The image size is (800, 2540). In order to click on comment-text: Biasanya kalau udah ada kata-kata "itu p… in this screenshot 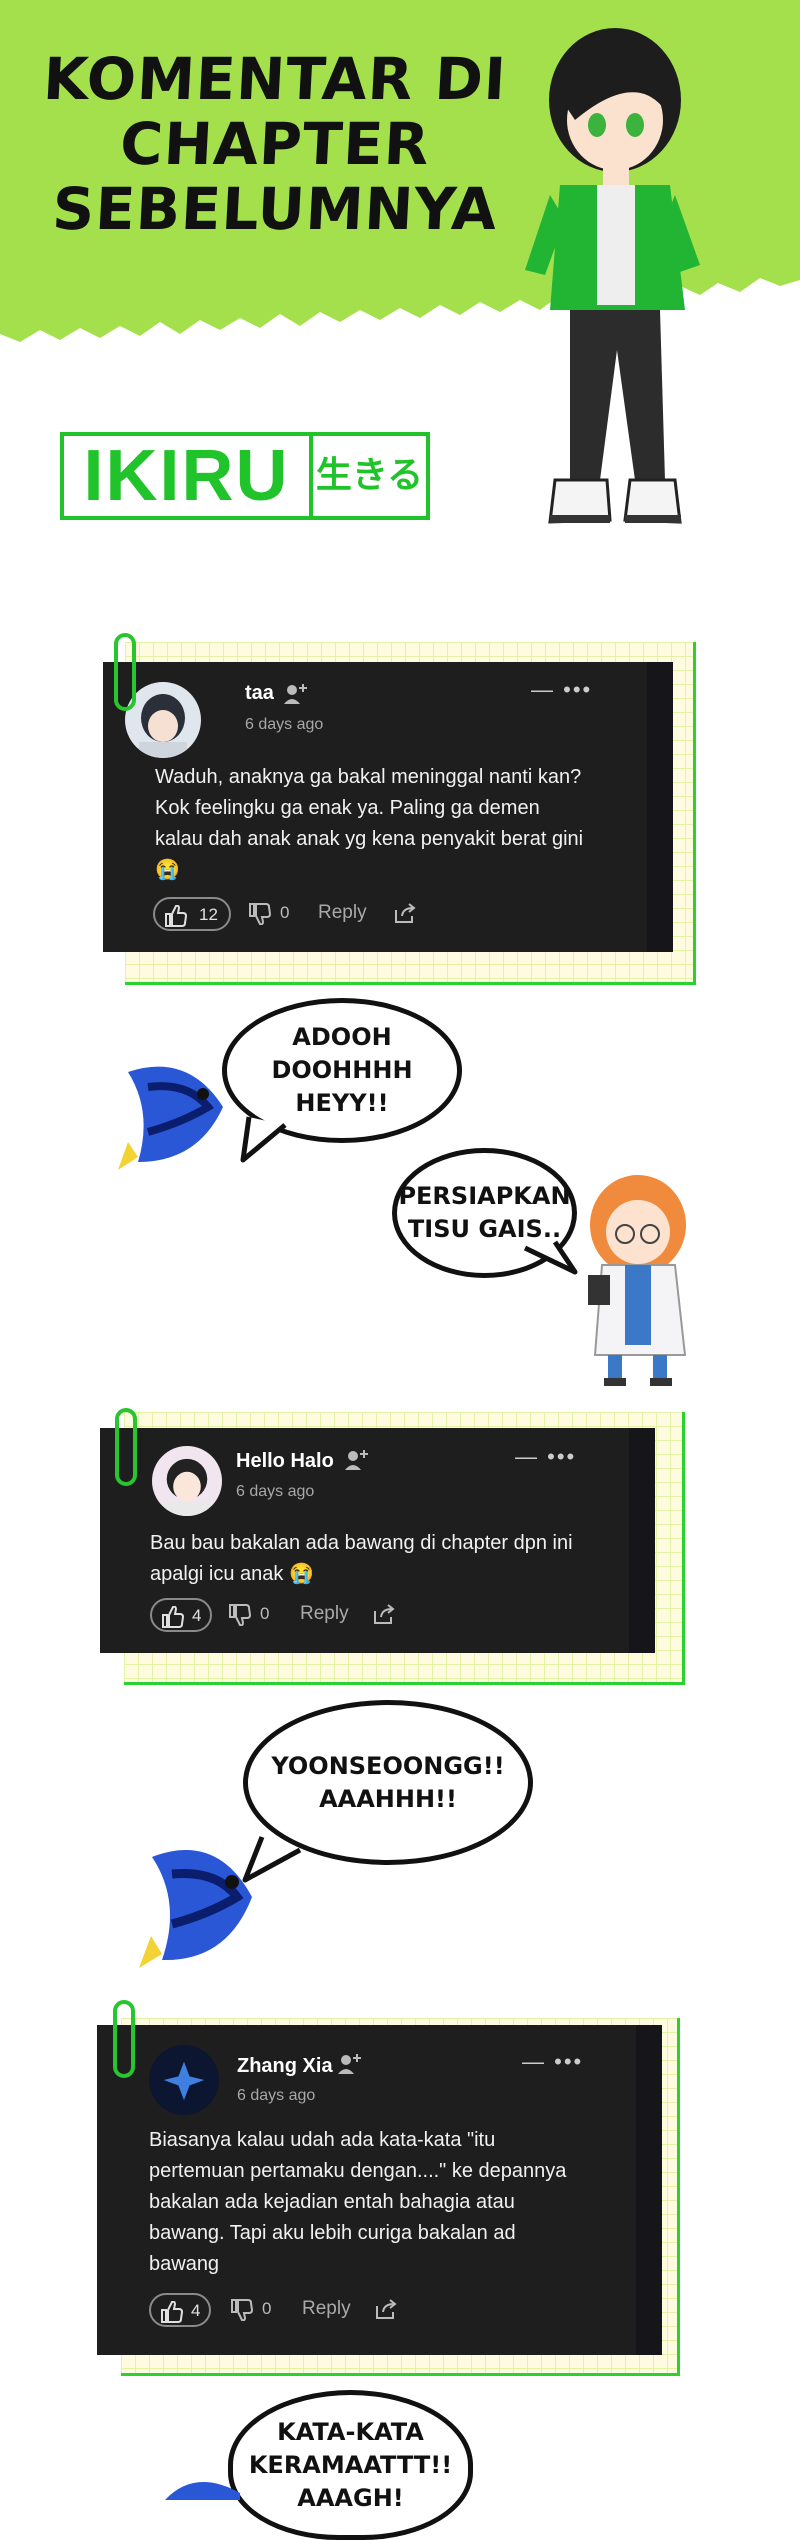, I will do `click(357, 2202)`.